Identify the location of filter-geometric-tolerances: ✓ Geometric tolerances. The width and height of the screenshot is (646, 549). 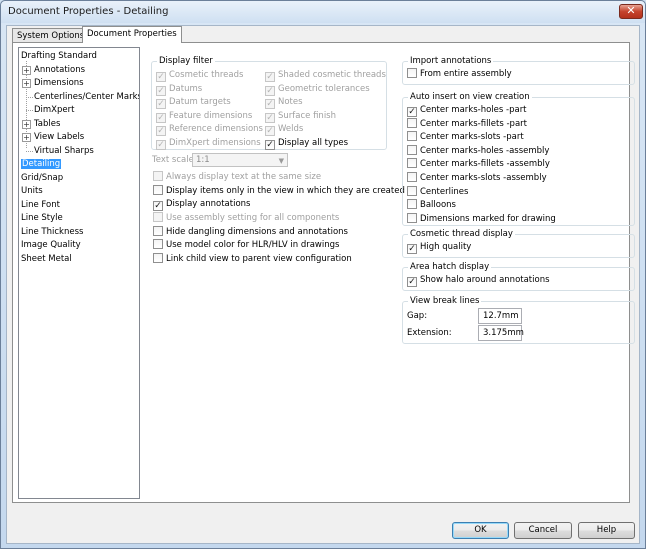
(317, 89).